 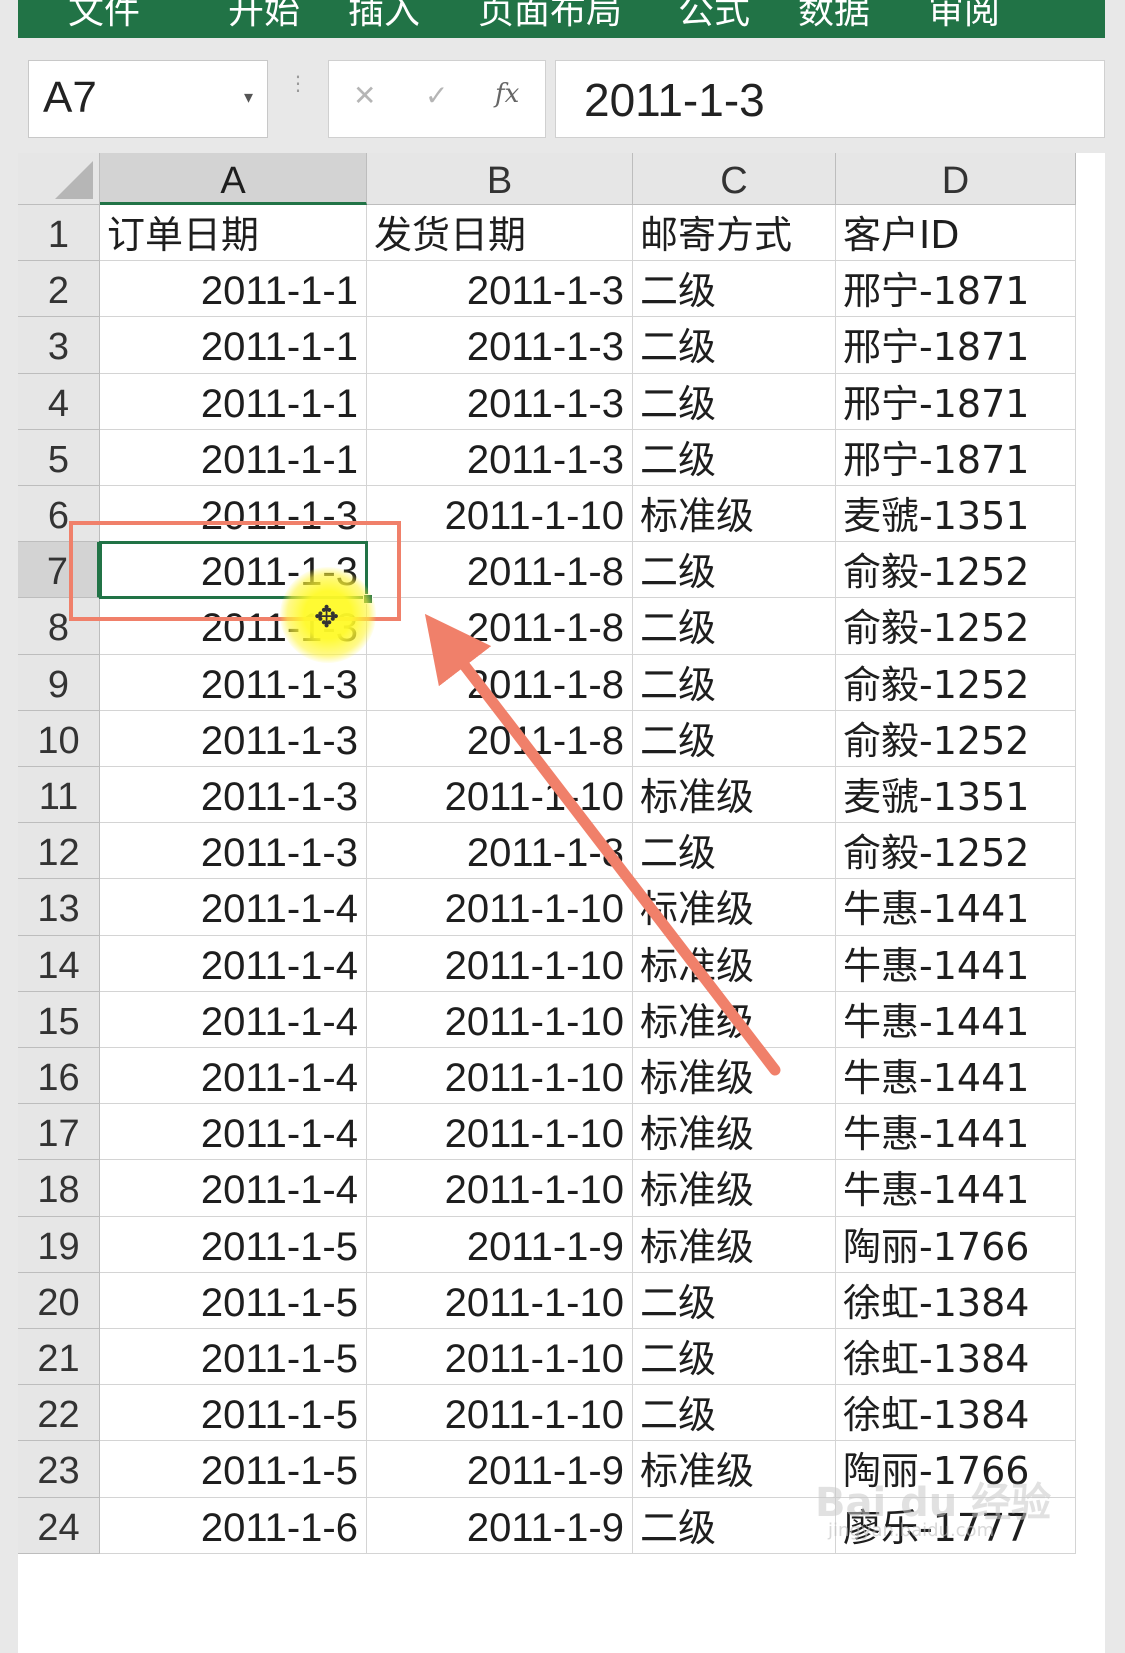 I want to click on annotation-arrow, so click(x=602, y=844).